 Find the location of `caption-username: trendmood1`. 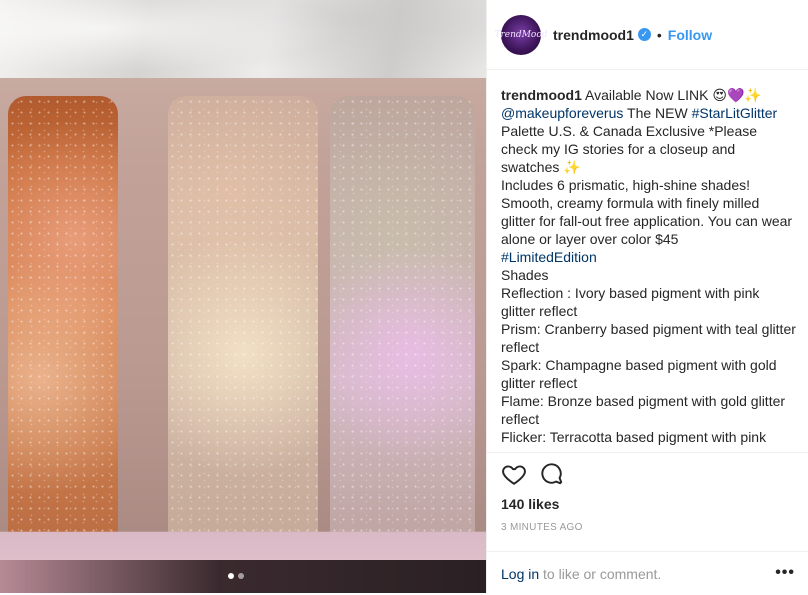

caption-username: trendmood1 is located at coordinates (541, 95).